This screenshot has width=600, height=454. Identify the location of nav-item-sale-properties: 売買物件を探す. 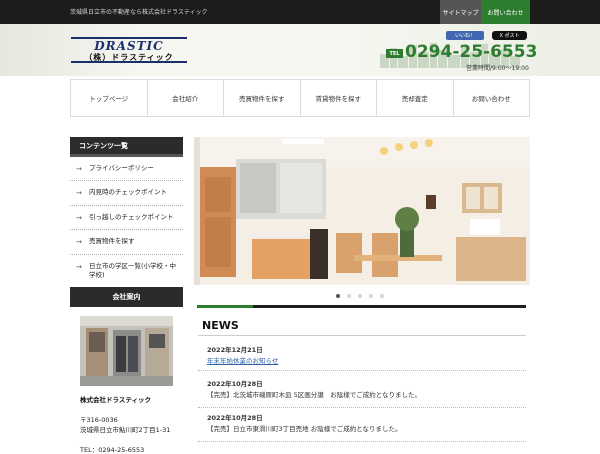
(261, 98).